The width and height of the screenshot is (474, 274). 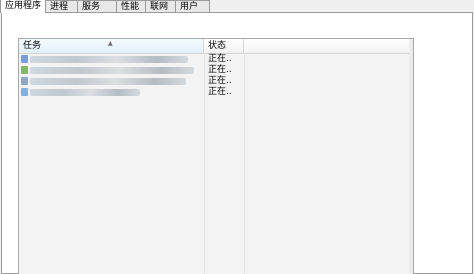 I want to click on tab-applications: 应用程序, so click(x=23, y=6).